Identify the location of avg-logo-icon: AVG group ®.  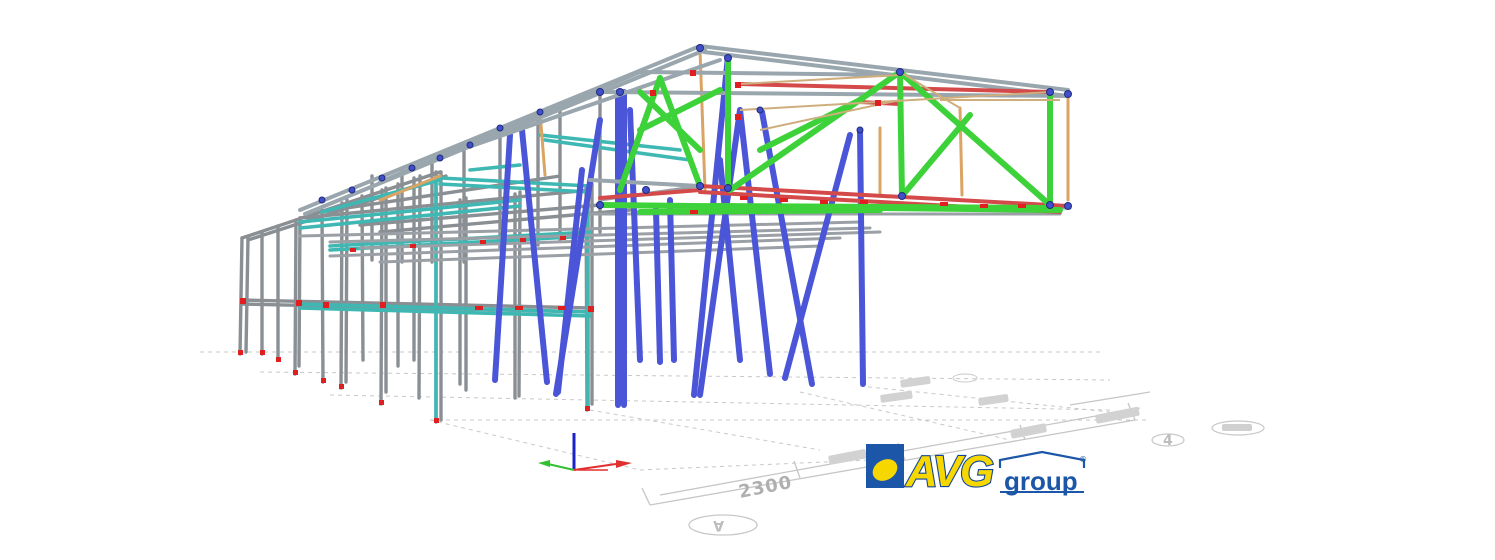
(976, 470).